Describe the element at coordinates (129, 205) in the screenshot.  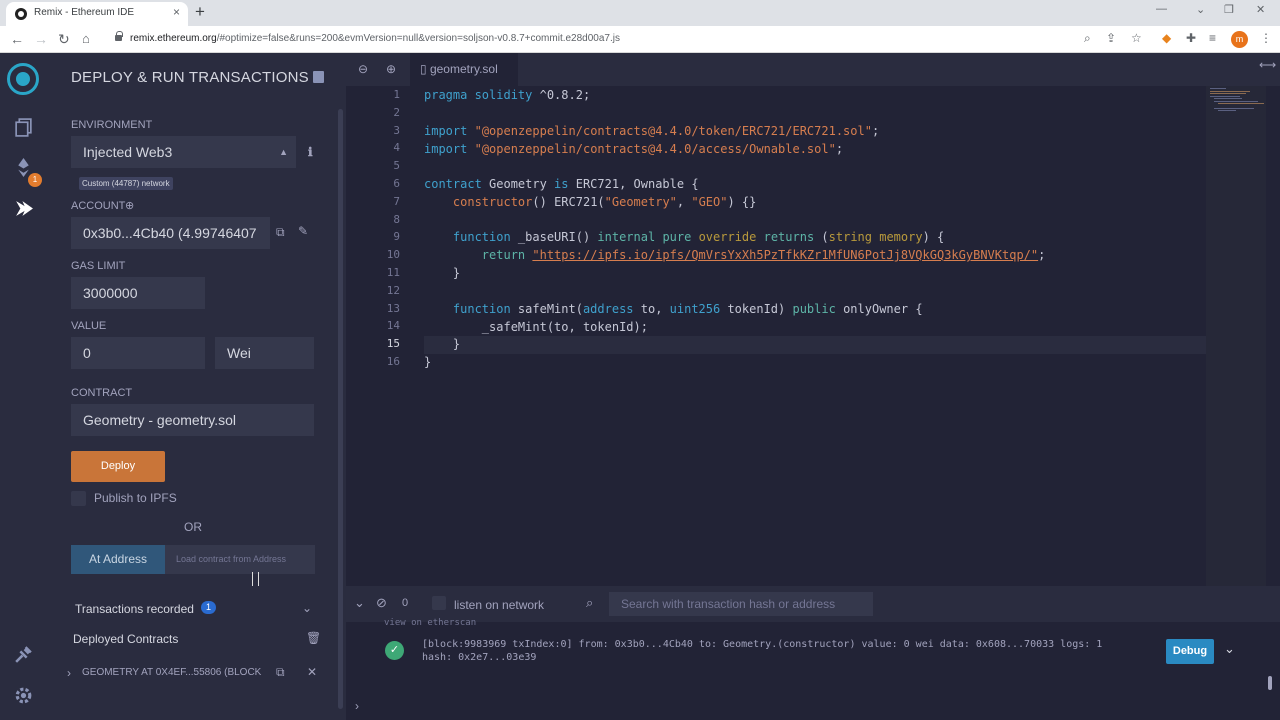
I see `add-account-icon: ⊕` at that location.